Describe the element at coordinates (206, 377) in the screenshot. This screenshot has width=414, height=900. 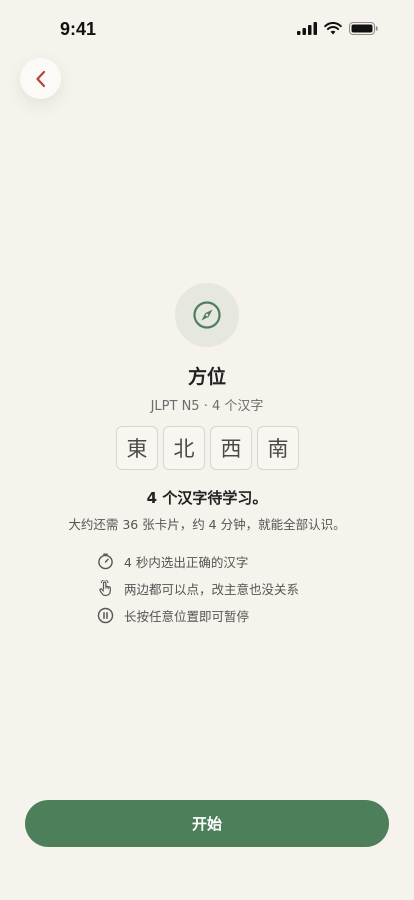
I see `lesson-title: 方位` at that location.